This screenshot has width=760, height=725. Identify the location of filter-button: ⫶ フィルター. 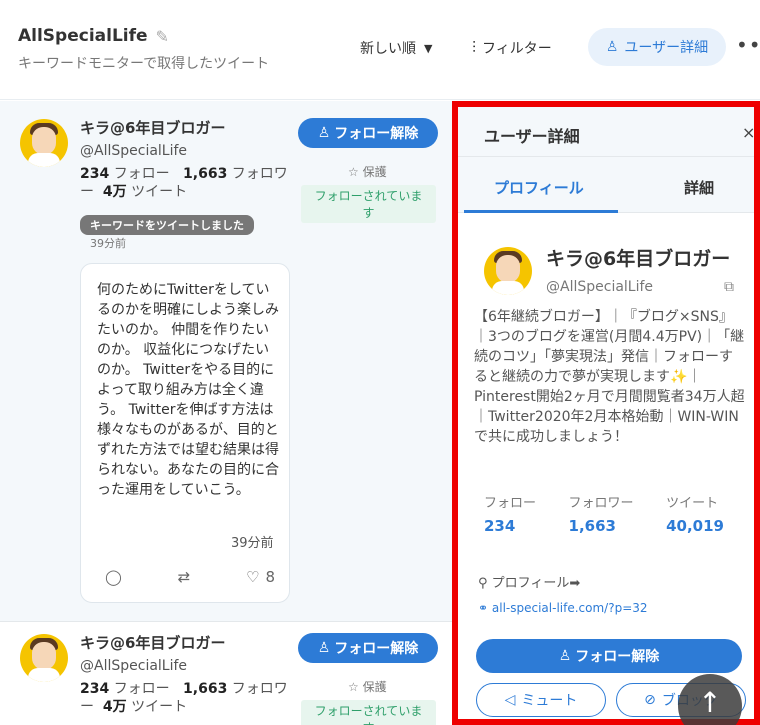
(512, 48).